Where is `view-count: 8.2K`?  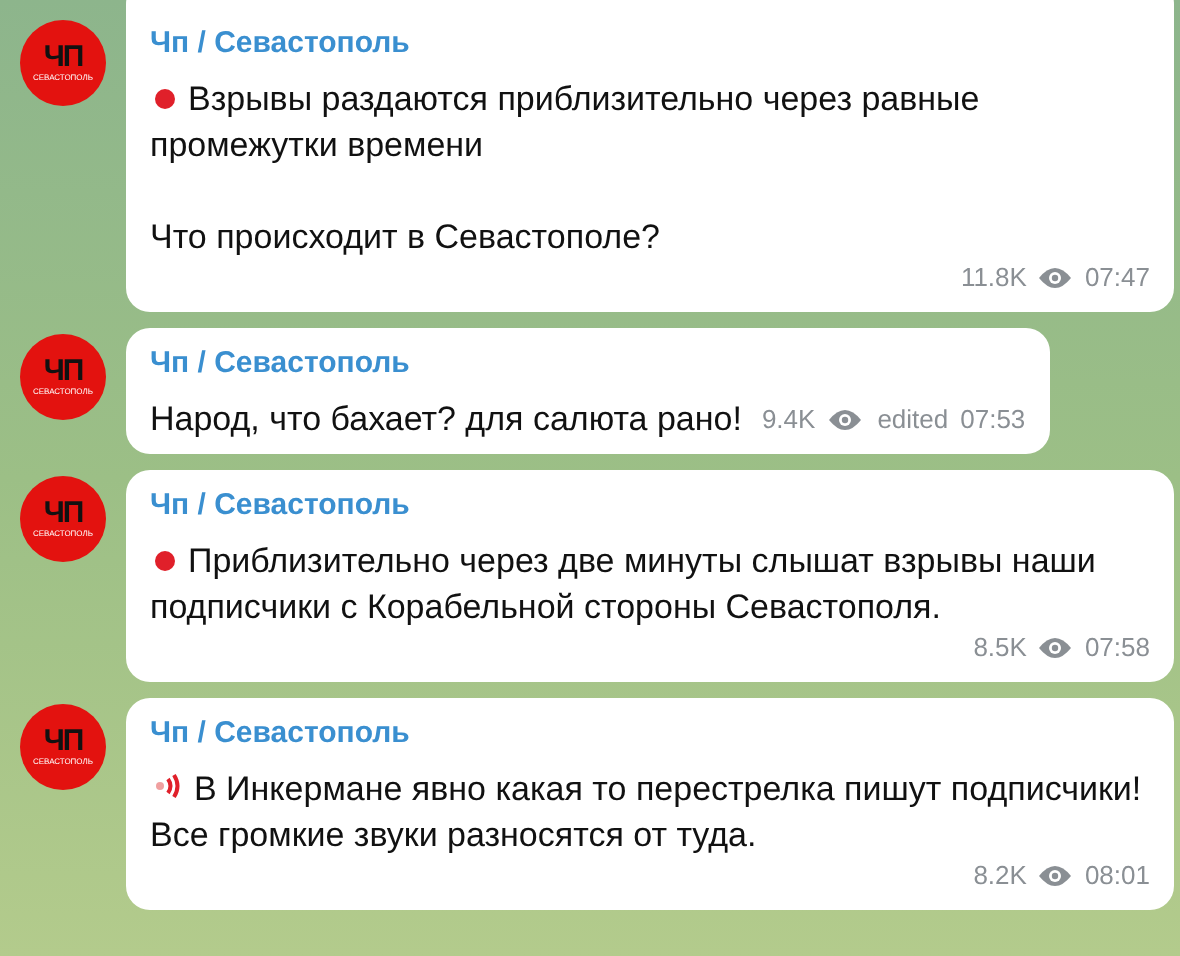 view-count: 8.2K is located at coordinates (1000, 876).